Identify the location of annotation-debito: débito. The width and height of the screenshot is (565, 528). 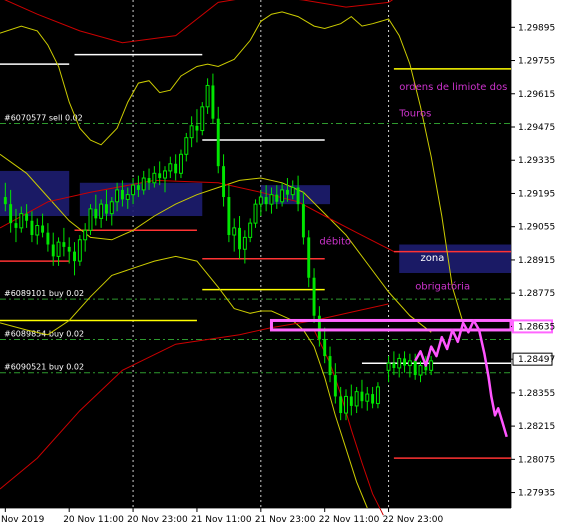
(335, 242).